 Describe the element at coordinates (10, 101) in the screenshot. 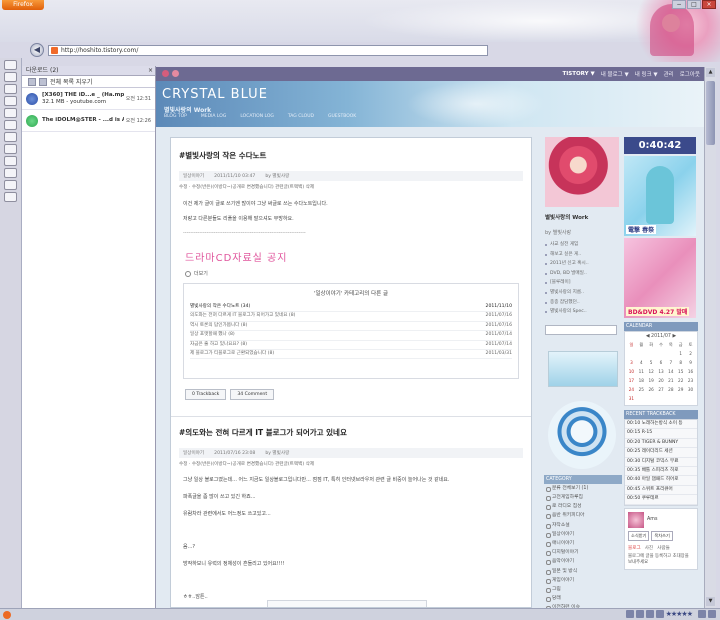

I see `toolbar-history-icon` at that location.